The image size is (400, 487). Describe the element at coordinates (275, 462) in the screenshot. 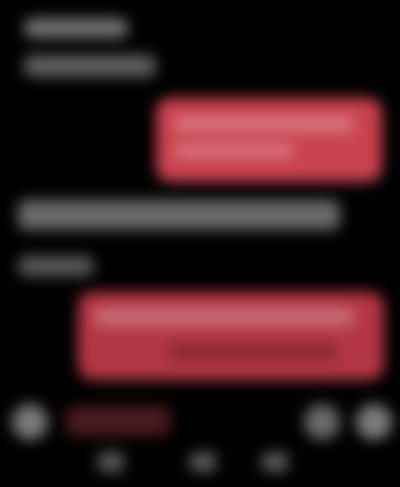

I see `profile-icon` at that location.